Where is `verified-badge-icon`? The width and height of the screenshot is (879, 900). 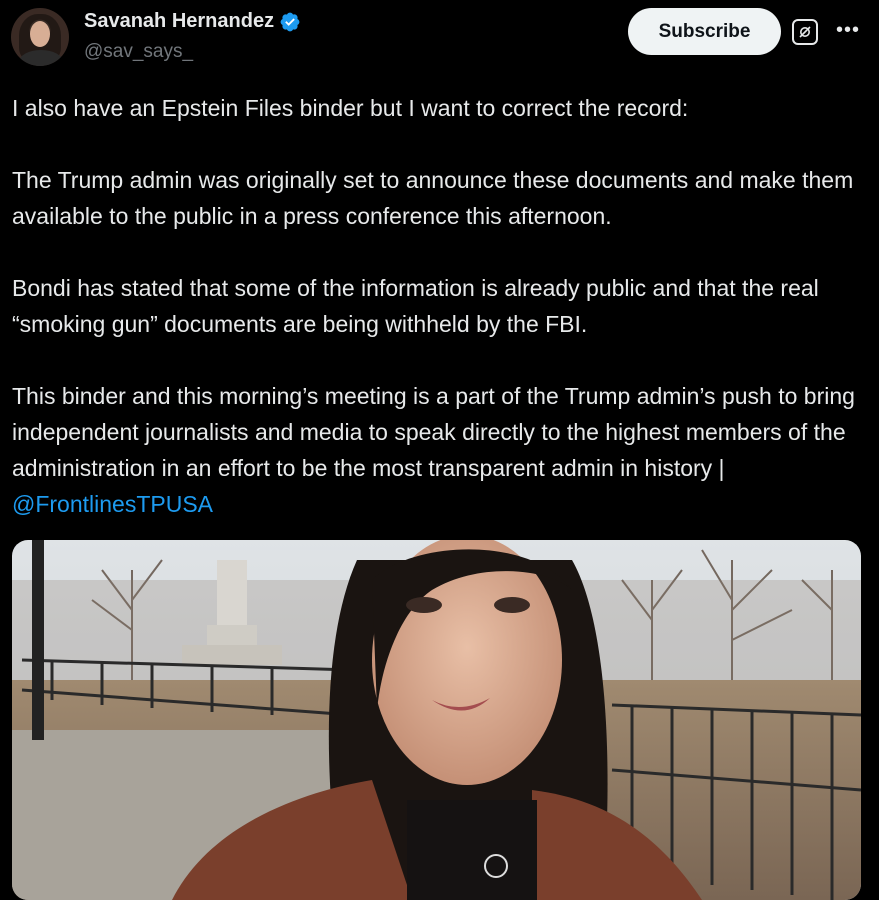 verified-badge-icon is located at coordinates (290, 21).